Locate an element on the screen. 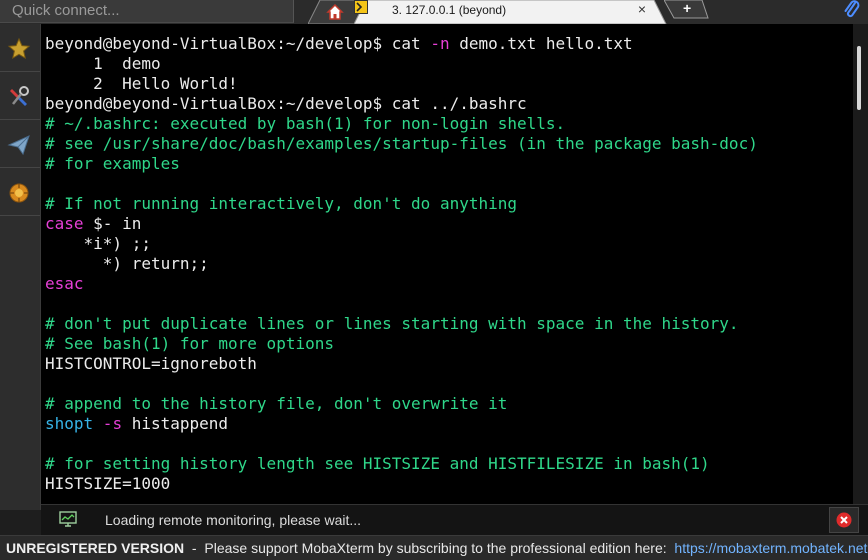 The image size is (868, 560). terminal-tab-icon is located at coordinates (361, 7).